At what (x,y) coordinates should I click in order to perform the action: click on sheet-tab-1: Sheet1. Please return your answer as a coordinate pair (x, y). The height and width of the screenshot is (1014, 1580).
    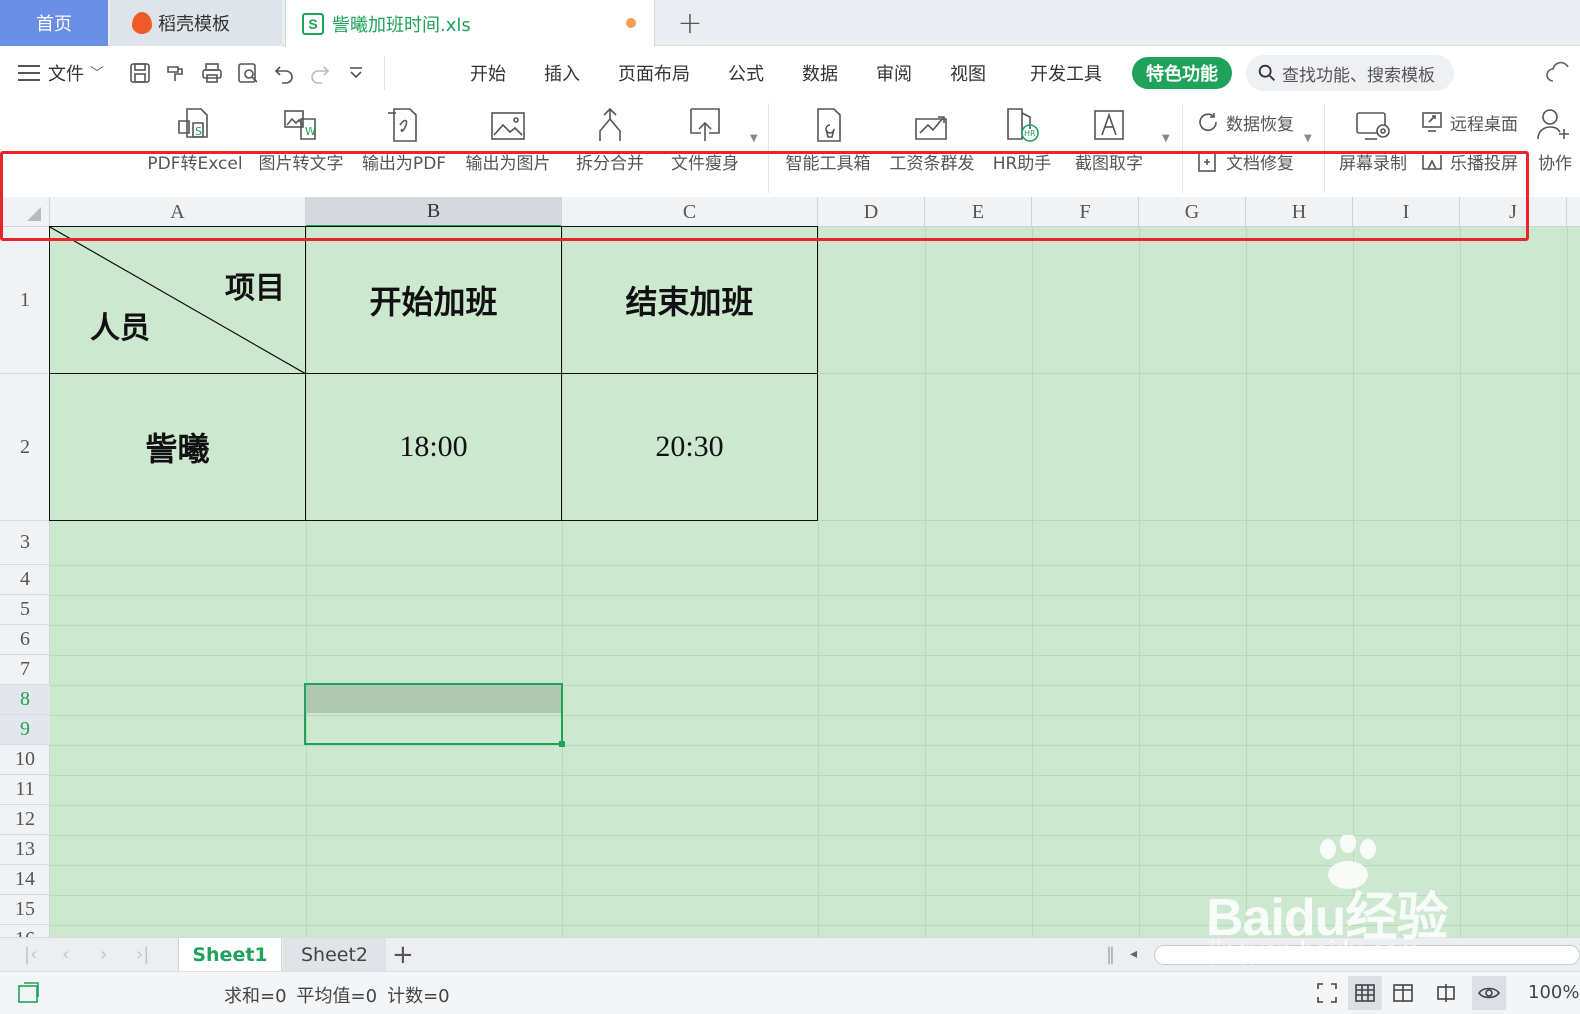
    Looking at the image, I should click on (230, 955).